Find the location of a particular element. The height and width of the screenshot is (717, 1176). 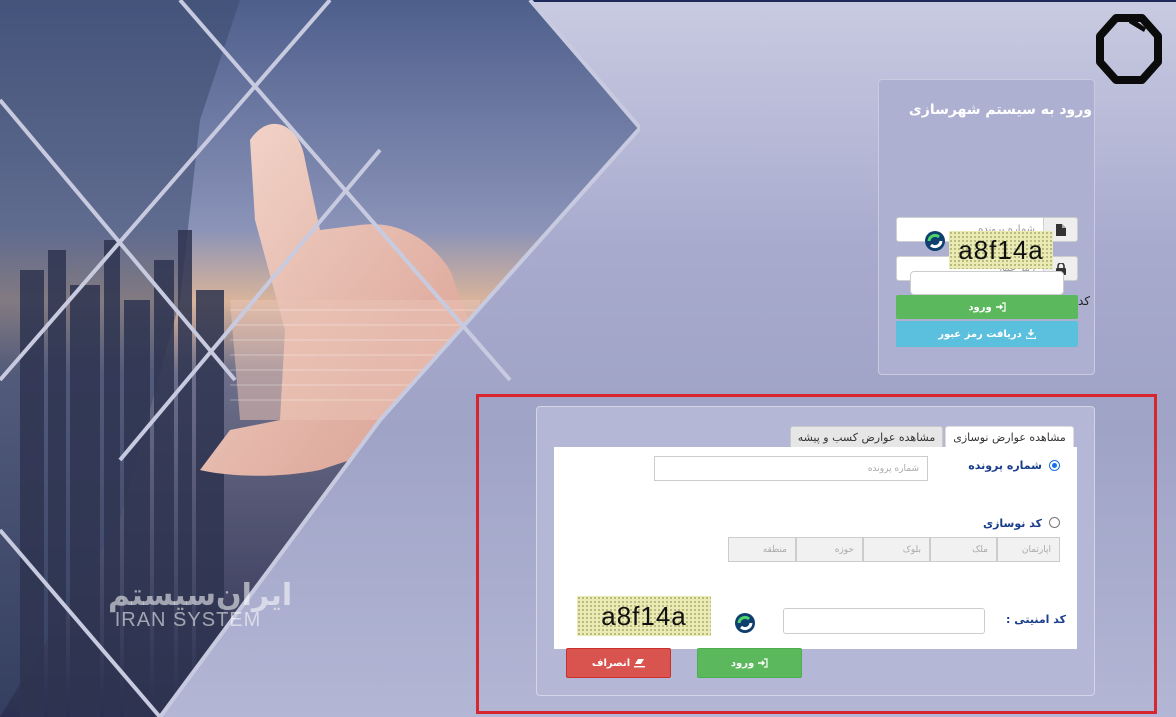

captcha-input is located at coordinates (987, 283).